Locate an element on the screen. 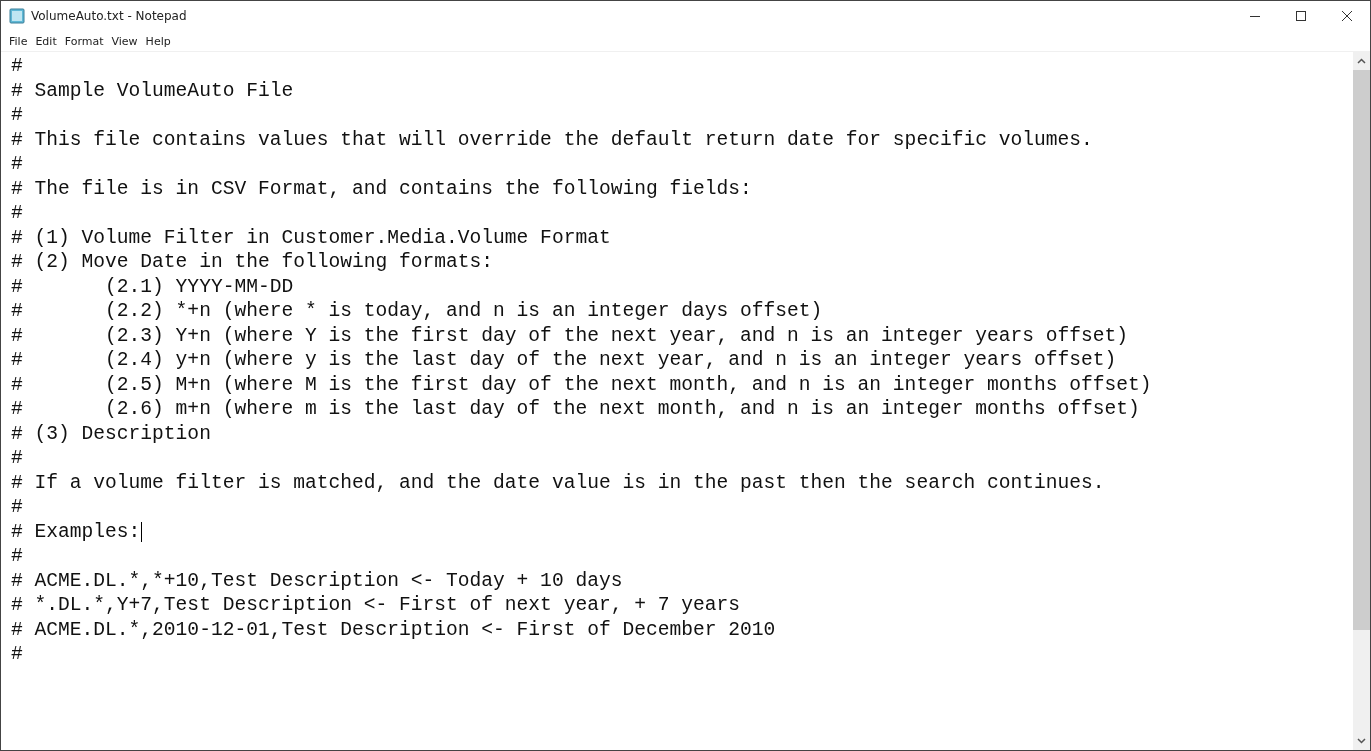  menu-item: Edit is located at coordinates (46, 41).